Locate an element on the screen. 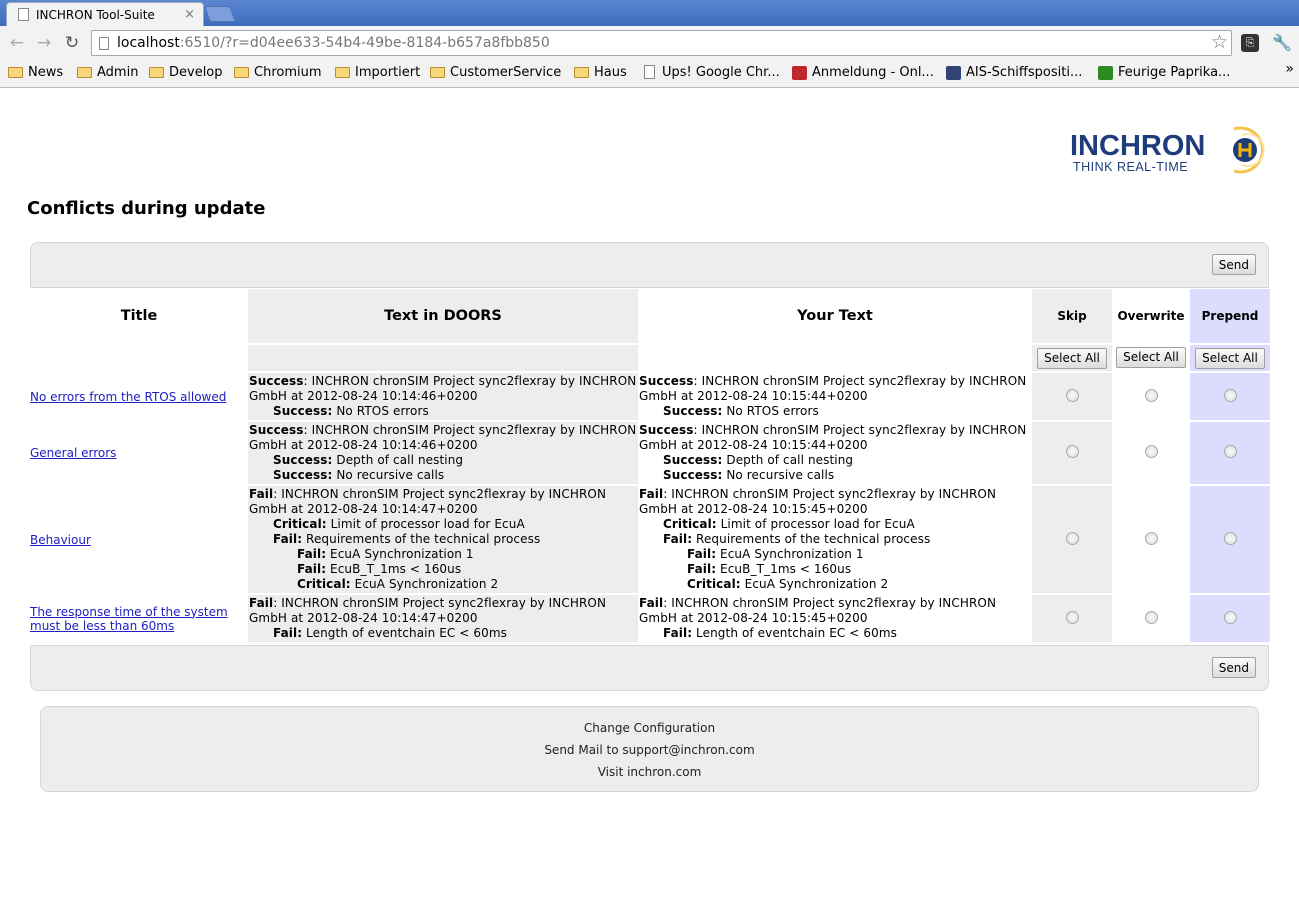 The width and height of the screenshot is (1299, 902). url-host: localhost is located at coordinates (148, 43).